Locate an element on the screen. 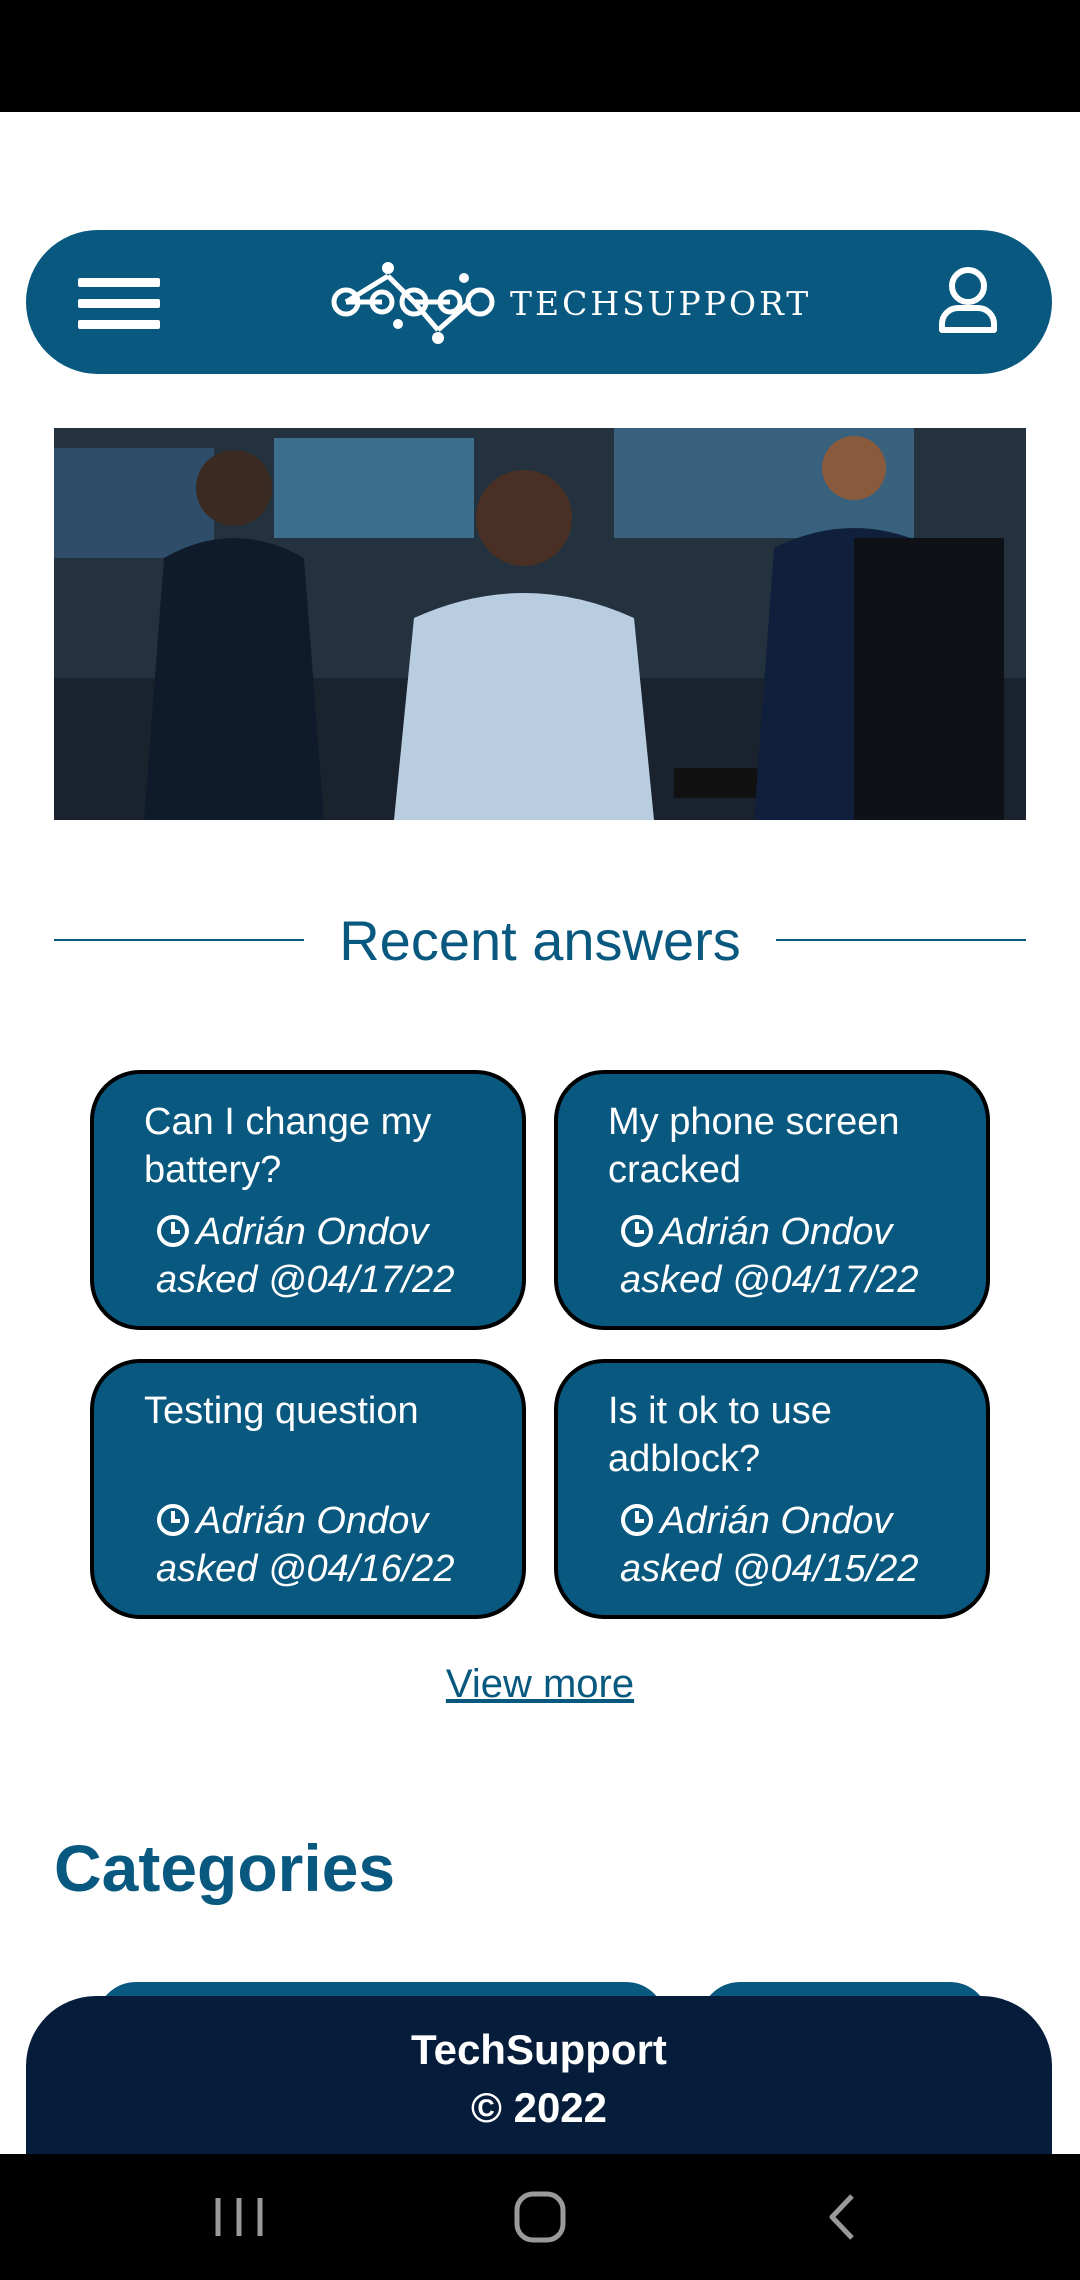 The width and height of the screenshot is (1080, 2280). answer-meta: Adrián Ondov asked @04/15/22 is located at coordinates (805, 1545).